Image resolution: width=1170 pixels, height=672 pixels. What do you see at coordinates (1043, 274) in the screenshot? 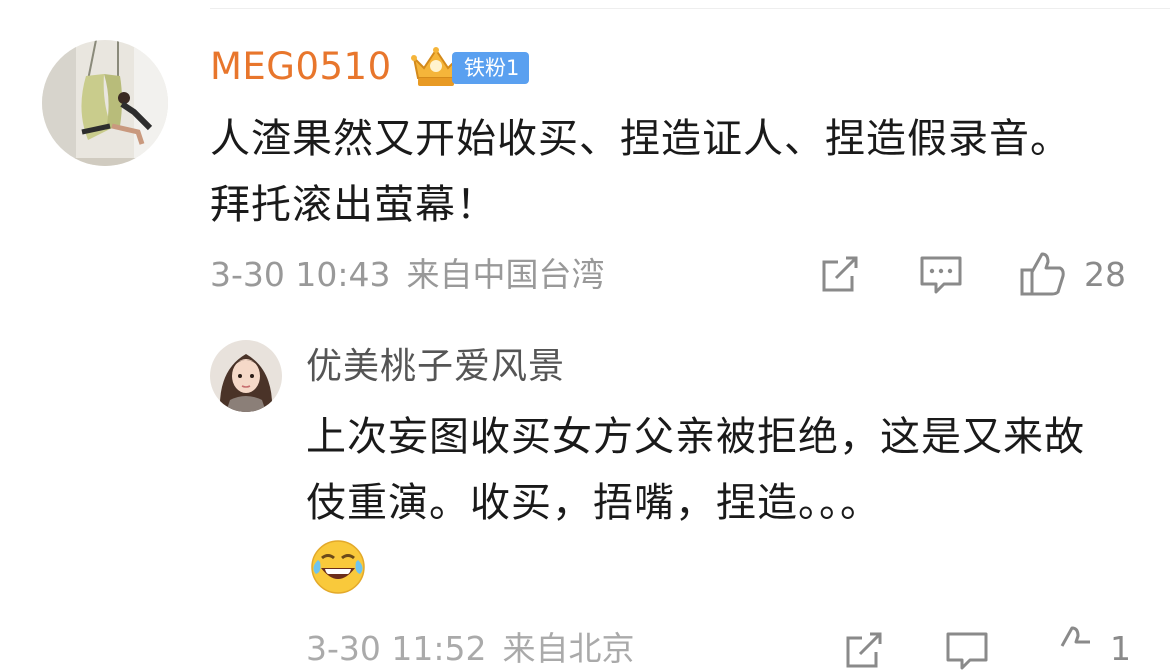
I see `like-icon` at bounding box center [1043, 274].